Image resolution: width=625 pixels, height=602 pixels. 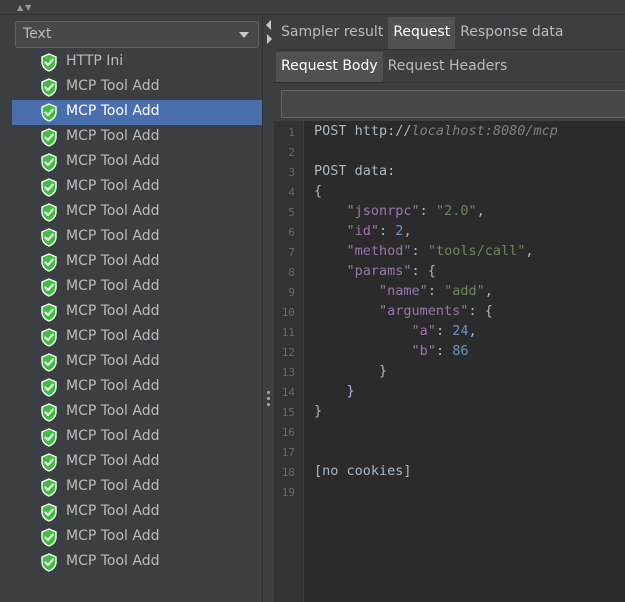 What do you see at coordinates (137, 62) in the screenshot?
I see `tree-item: HTTP Ini` at bounding box center [137, 62].